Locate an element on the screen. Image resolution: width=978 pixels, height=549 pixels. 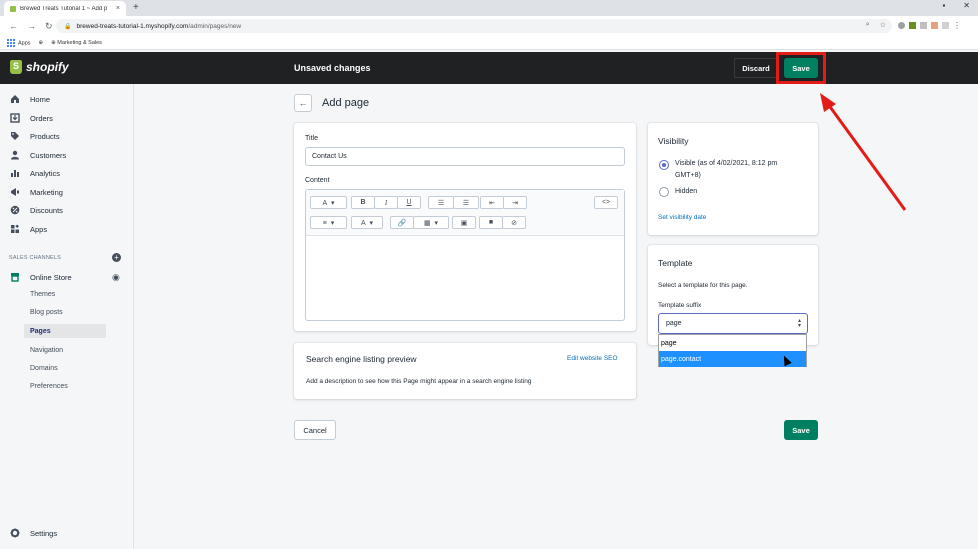
zoom-icon: ⌕ is located at coordinates (868, 25).